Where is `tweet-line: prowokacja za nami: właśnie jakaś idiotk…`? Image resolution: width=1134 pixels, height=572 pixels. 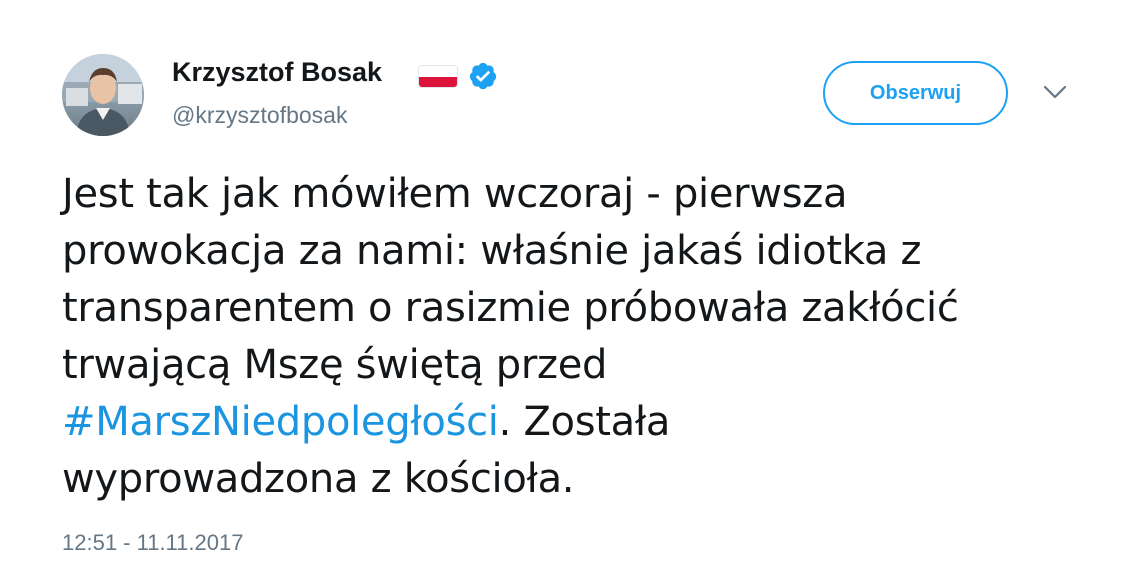 tweet-line: prowokacja za nami: właśnie jakaś idiotk… is located at coordinates (492, 251).